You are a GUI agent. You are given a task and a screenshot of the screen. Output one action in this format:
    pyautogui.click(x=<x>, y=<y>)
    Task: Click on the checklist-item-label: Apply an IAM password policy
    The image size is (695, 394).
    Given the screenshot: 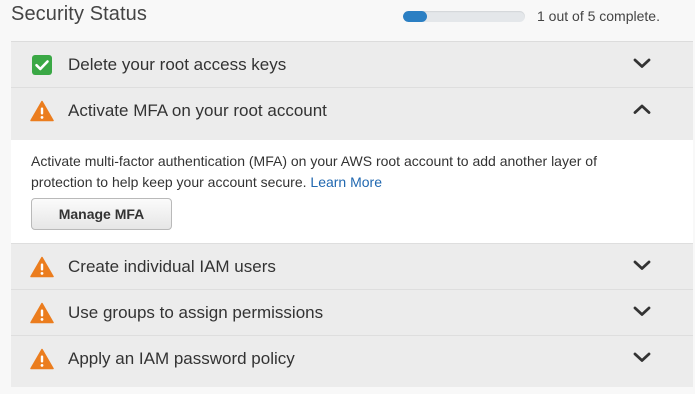 What is the action you would take?
    pyautogui.click(x=181, y=358)
    